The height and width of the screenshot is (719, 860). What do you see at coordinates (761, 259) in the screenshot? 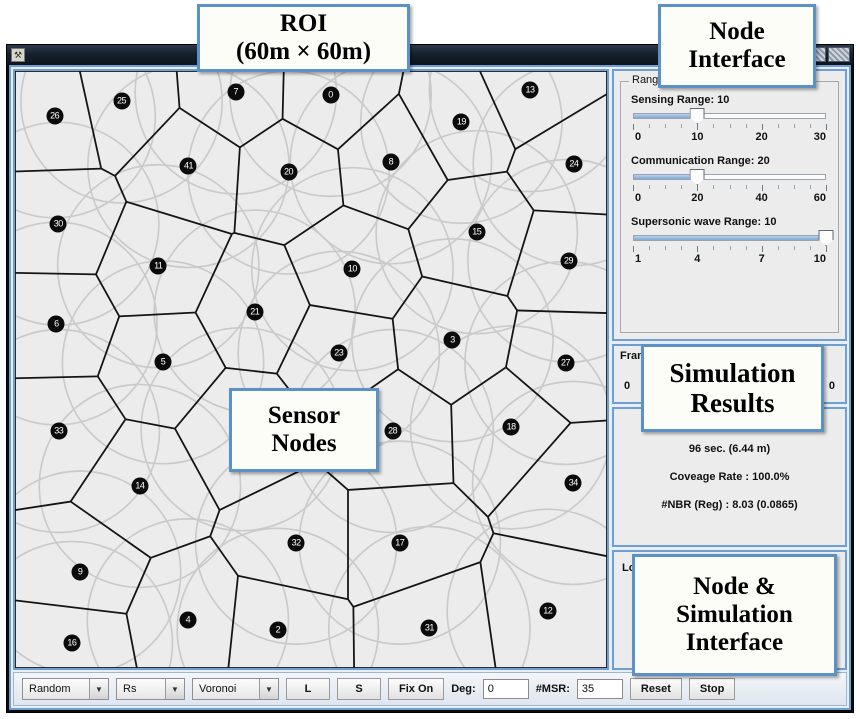
I see `supersonic-wave-range-tick-7: 7` at bounding box center [761, 259].